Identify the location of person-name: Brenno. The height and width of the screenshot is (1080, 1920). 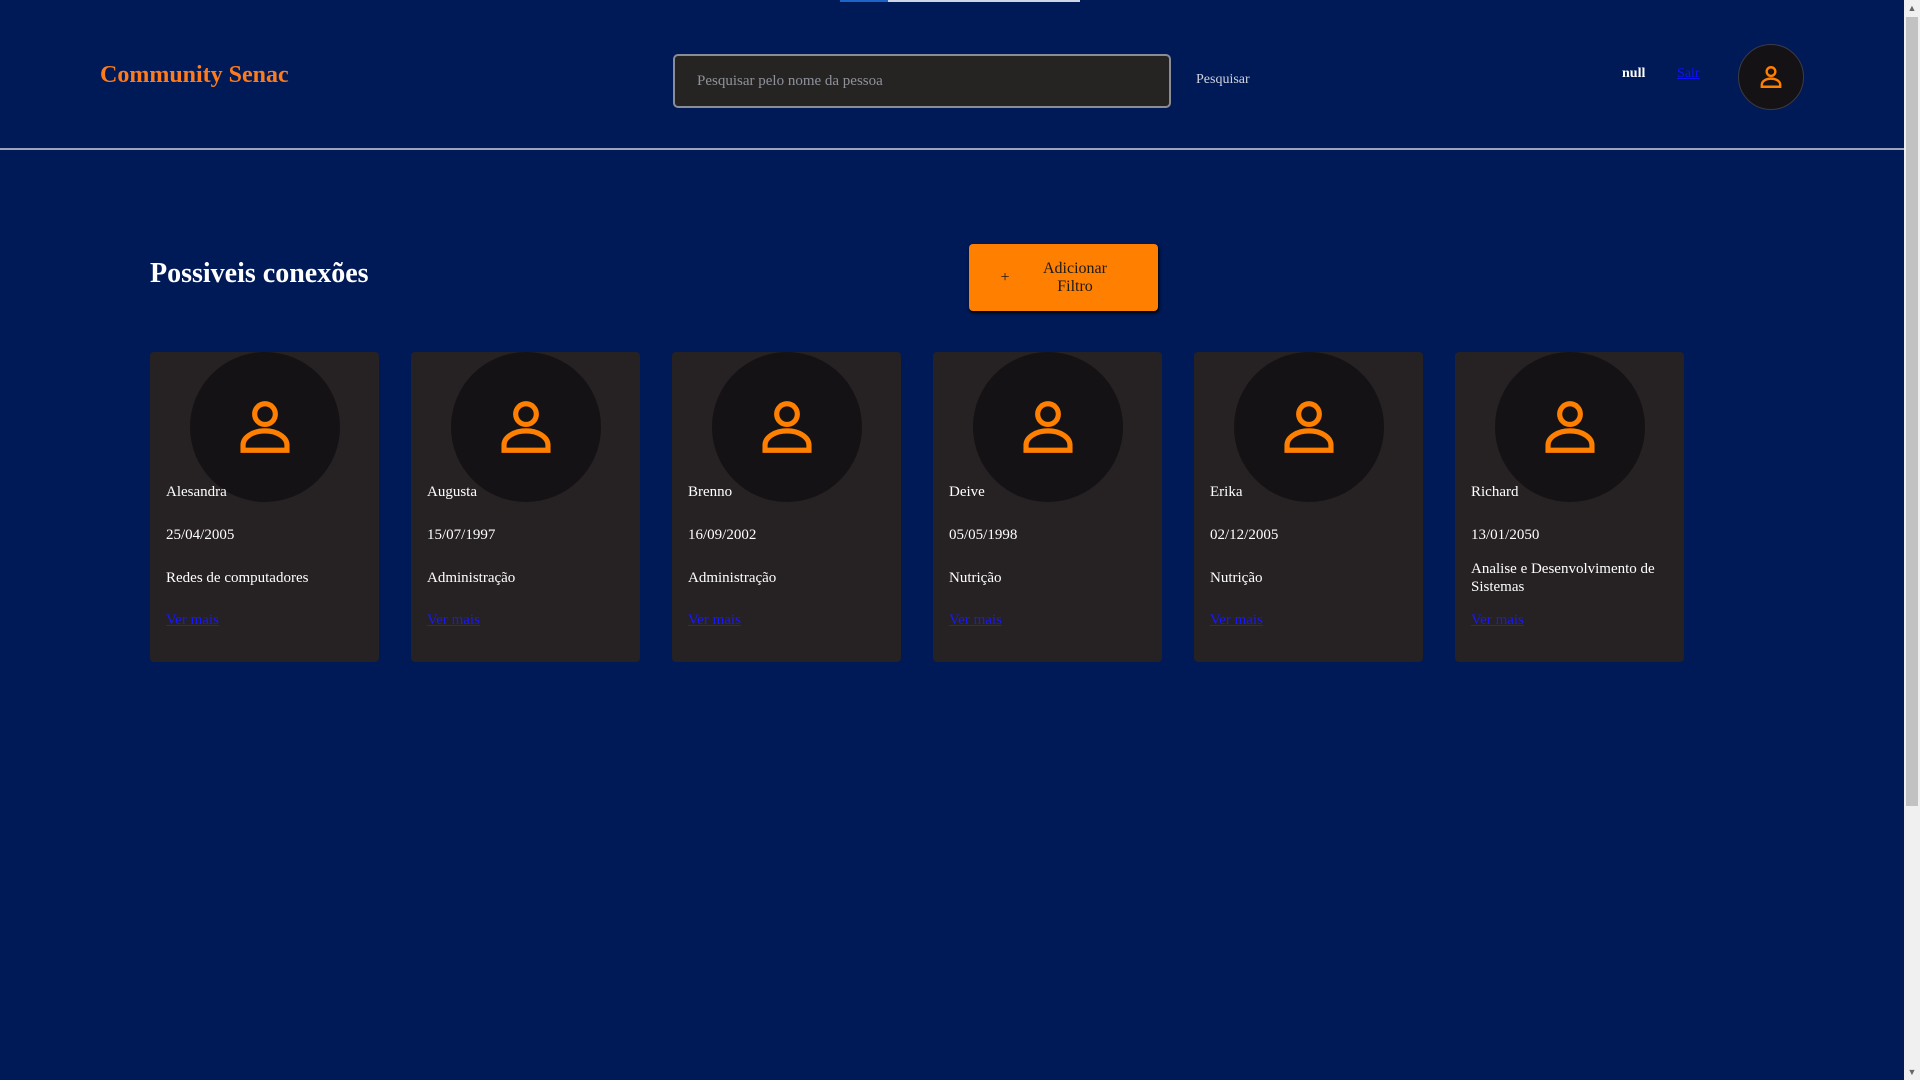
(710, 492).